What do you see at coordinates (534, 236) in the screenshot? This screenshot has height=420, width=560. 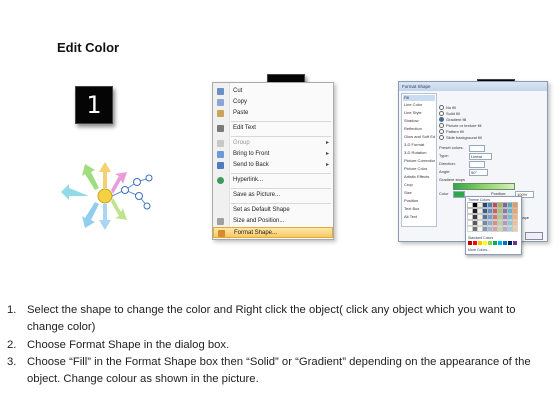 I see `close-button` at bounding box center [534, 236].